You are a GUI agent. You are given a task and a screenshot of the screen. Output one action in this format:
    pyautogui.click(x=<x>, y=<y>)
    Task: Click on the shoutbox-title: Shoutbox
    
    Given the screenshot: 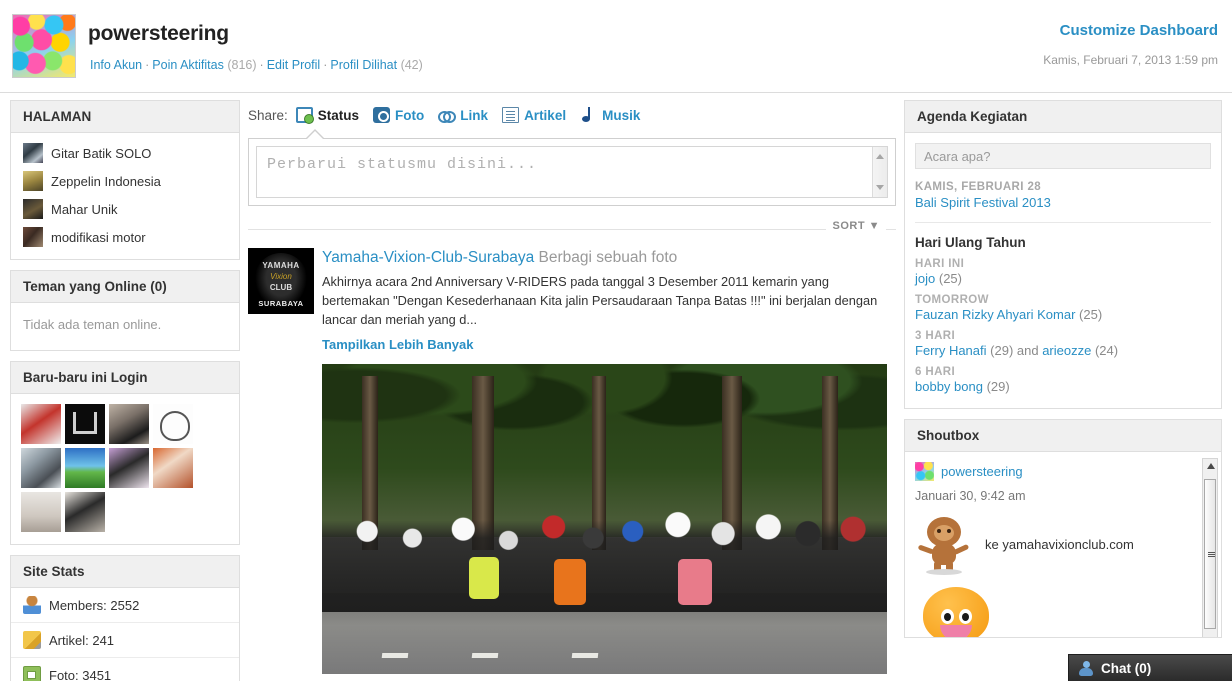 What is the action you would take?
    pyautogui.click(x=1063, y=436)
    